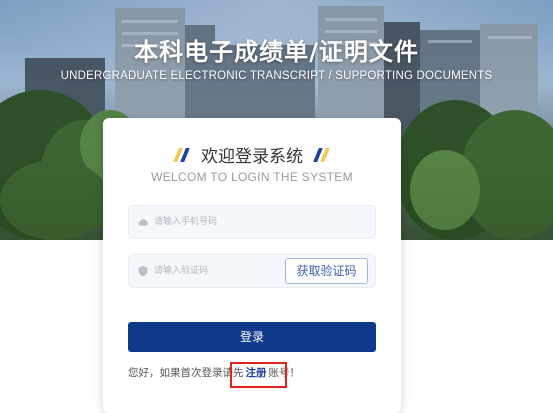 The height and width of the screenshot is (413, 553). Describe the element at coordinates (252, 337) in the screenshot. I see `login-button: 登录` at that location.